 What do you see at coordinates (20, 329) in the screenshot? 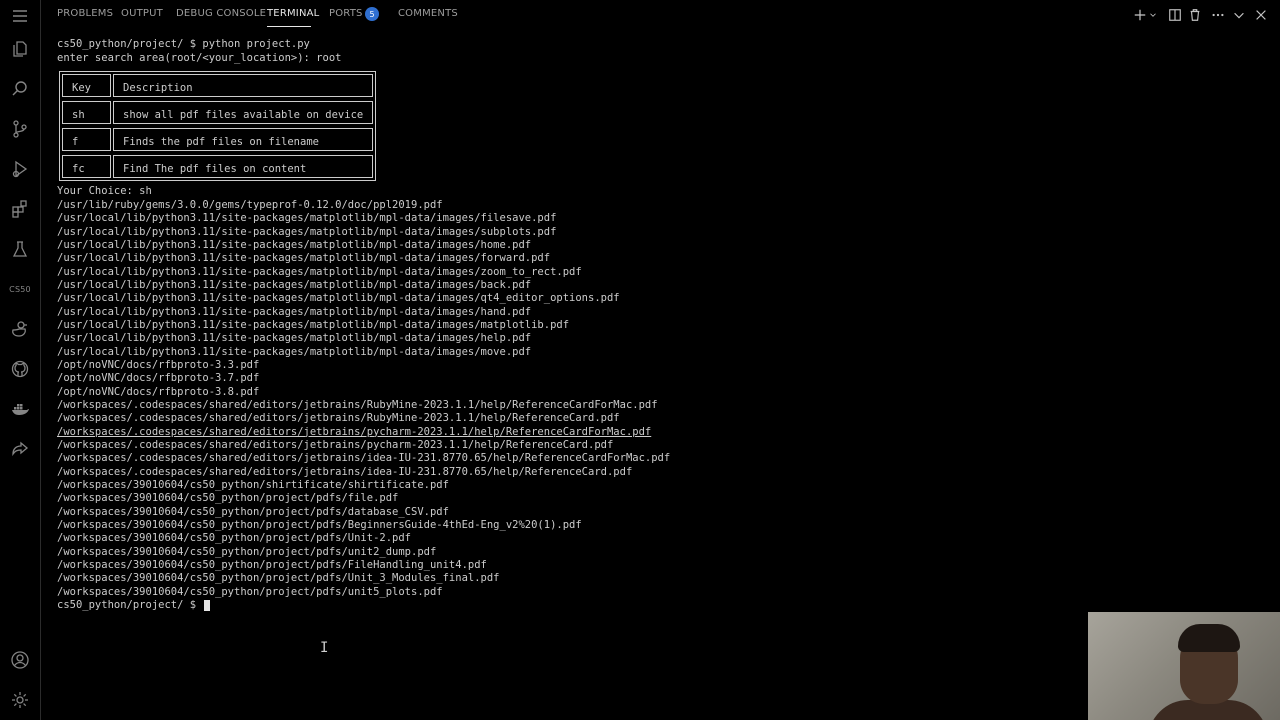
I see `duck-icon` at bounding box center [20, 329].